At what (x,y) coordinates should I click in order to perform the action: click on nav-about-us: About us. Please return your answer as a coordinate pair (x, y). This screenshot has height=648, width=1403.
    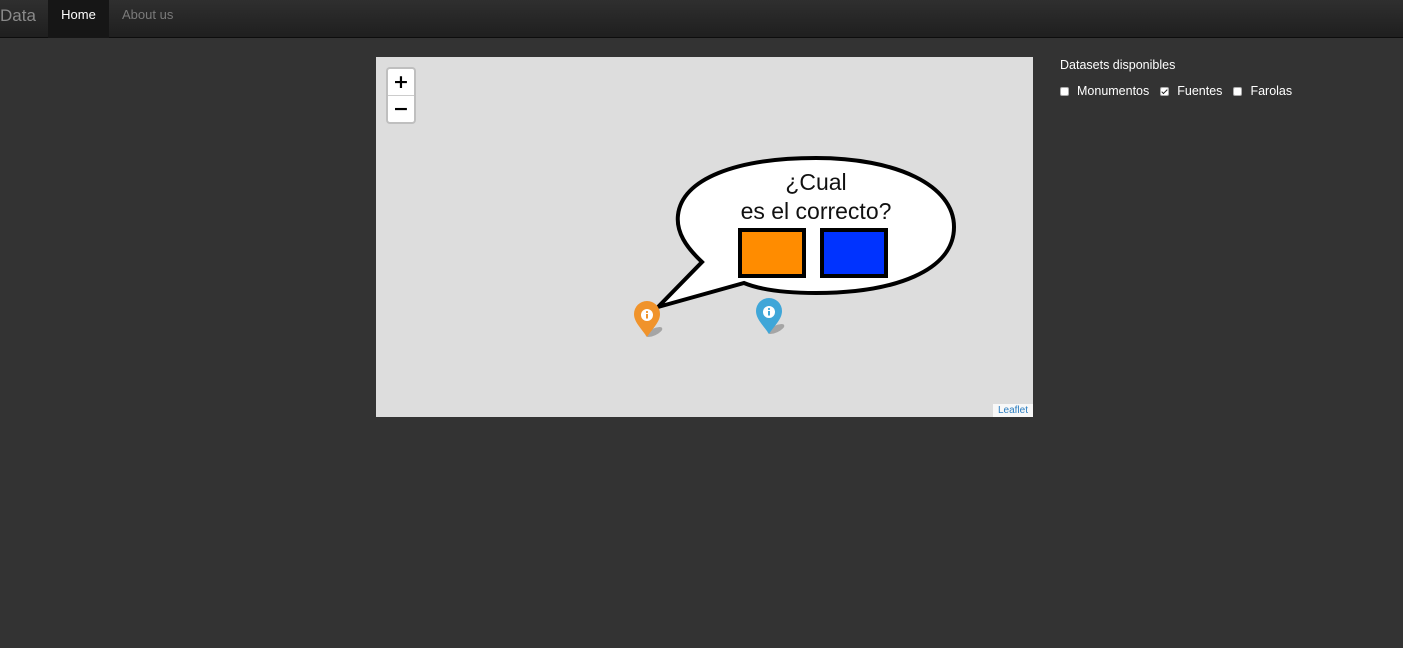
    Looking at the image, I should click on (147, 19).